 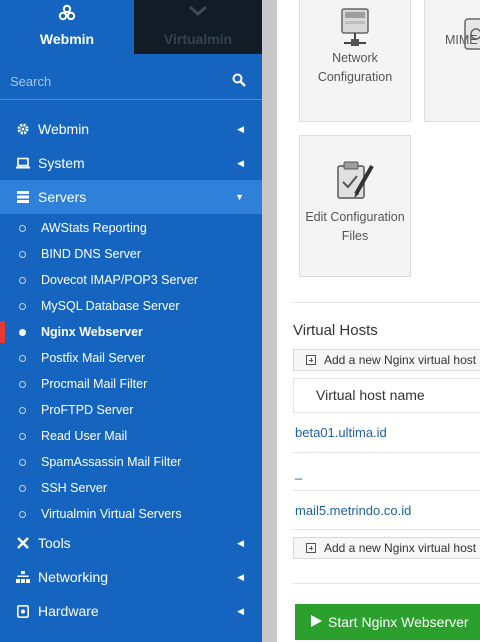 I want to click on menu-tools: Tools ◀, so click(x=131, y=543).